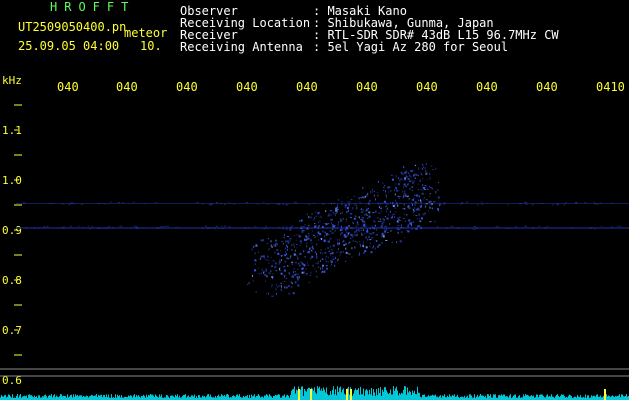 Image resolution: width=629 pixels, height=400 pixels. Describe the element at coordinates (93, 7) in the screenshot. I see `app-brand: HROFFT` at that location.